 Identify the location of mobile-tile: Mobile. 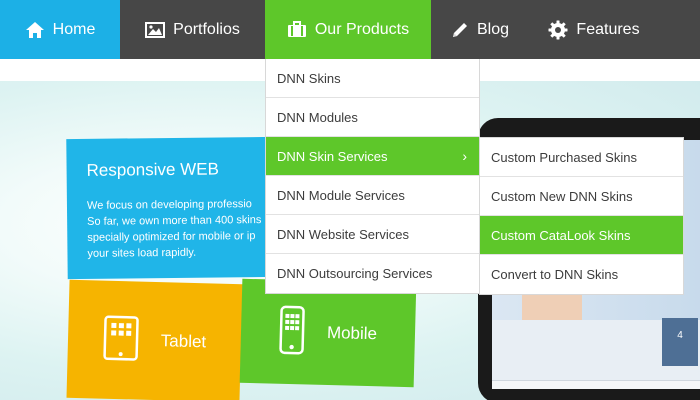
(328, 333).